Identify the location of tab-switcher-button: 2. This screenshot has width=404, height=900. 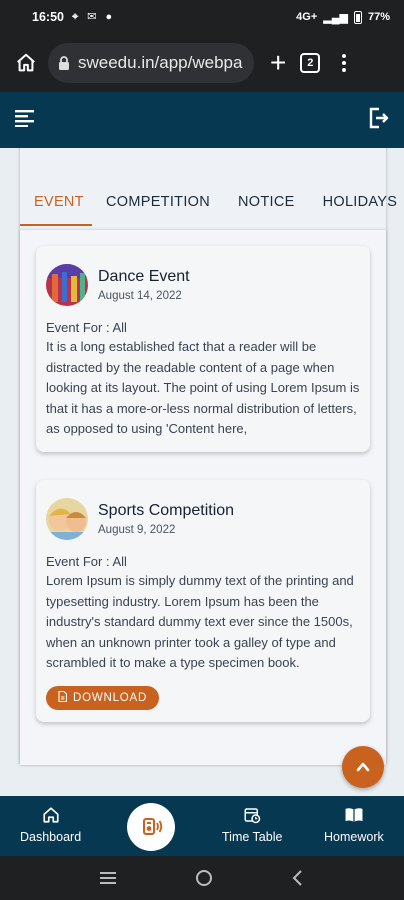
(310, 63).